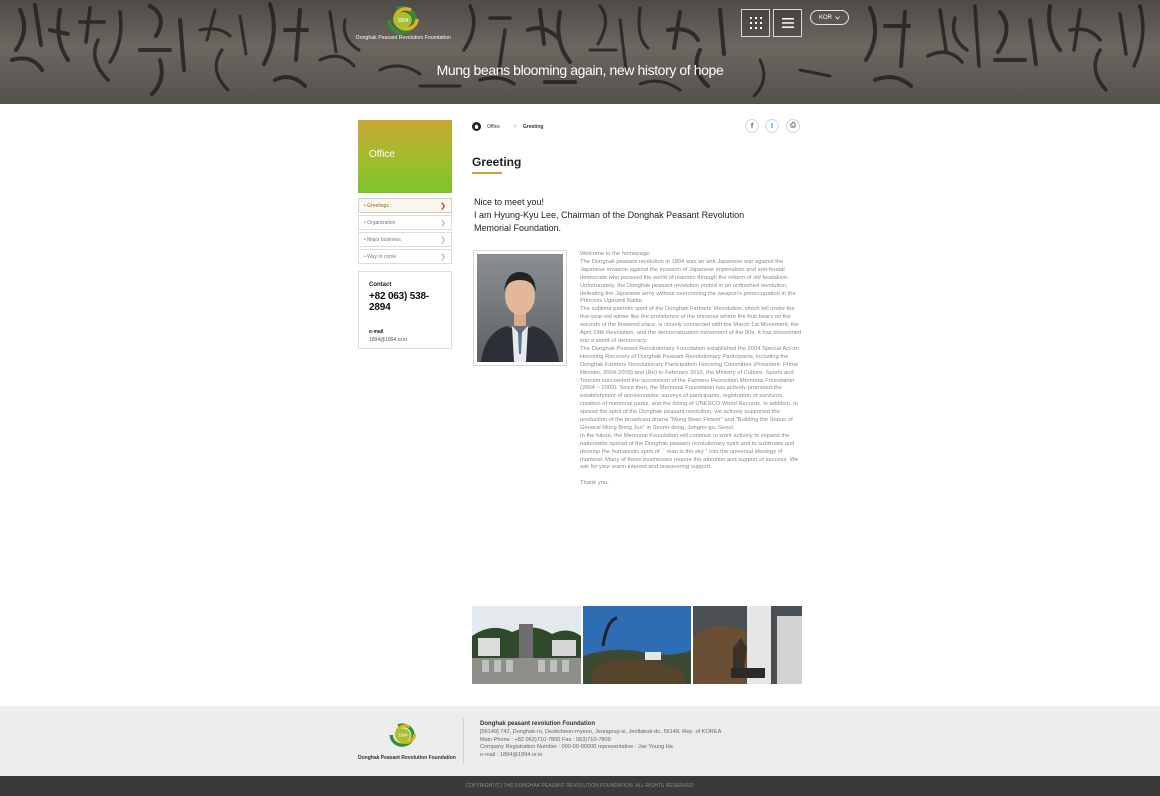 Image resolution: width=1160 pixels, height=796 pixels. I want to click on sidebar-banner: Office, so click(405, 156).